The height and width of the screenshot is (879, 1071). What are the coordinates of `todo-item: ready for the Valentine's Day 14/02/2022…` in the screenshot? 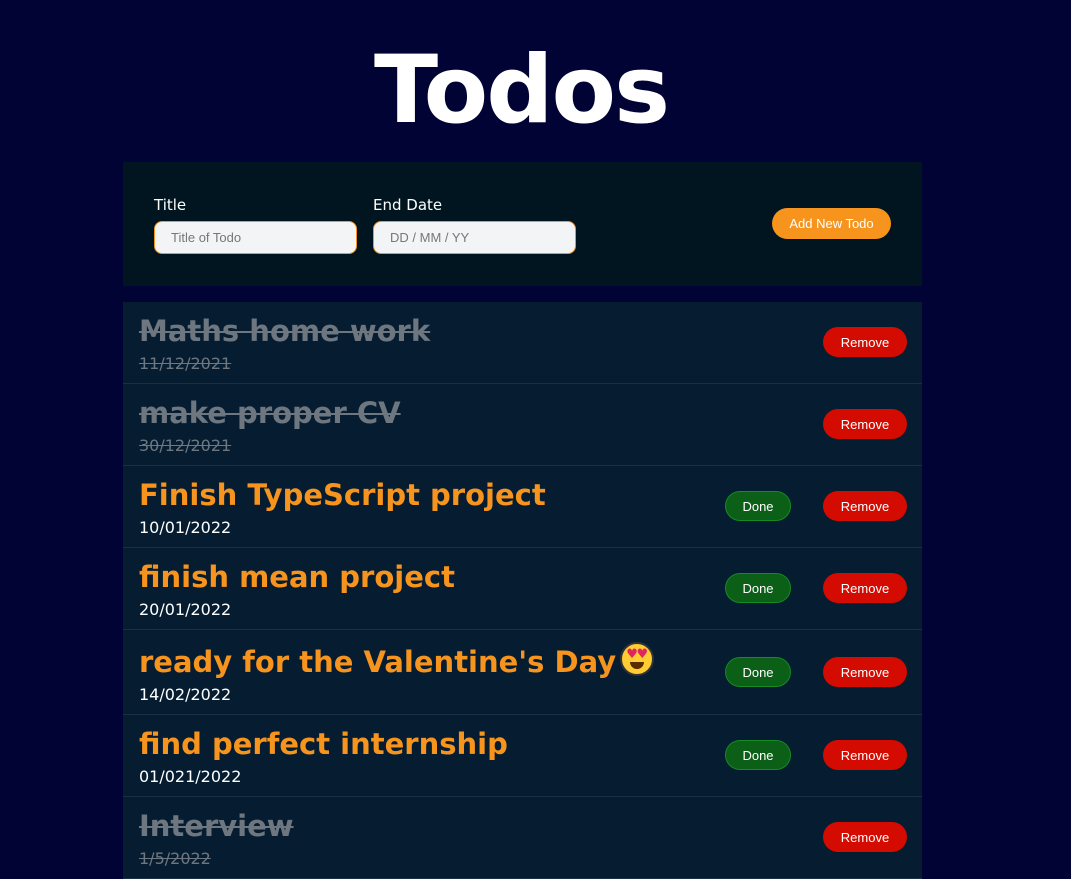 It's located at (522, 672).